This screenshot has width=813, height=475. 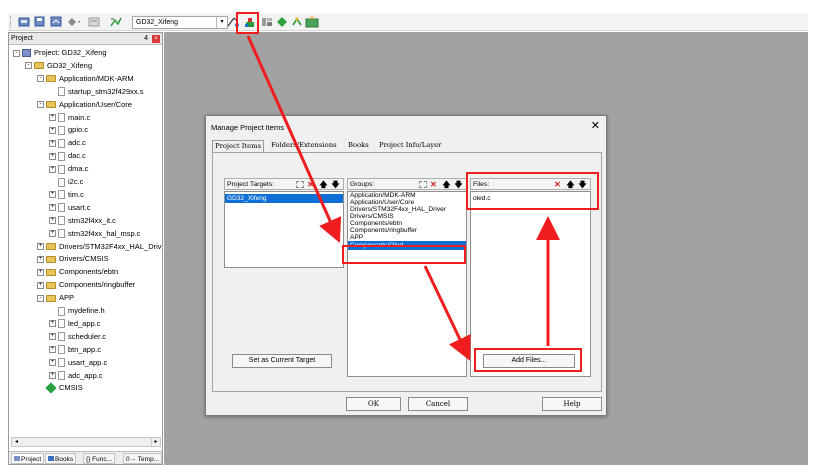 I want to click on arrow-group-to-add-files, so click(x=447, y=313).